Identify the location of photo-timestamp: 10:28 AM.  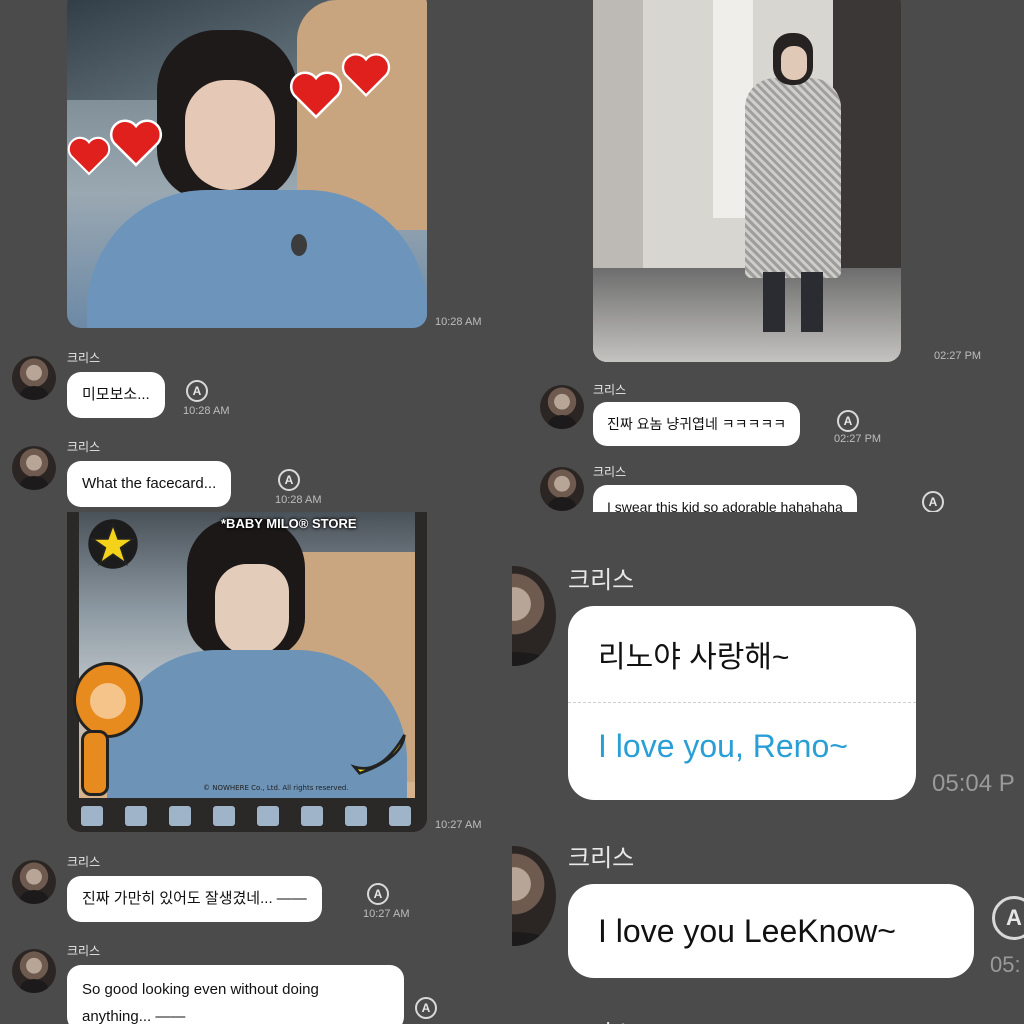
(458, 322).